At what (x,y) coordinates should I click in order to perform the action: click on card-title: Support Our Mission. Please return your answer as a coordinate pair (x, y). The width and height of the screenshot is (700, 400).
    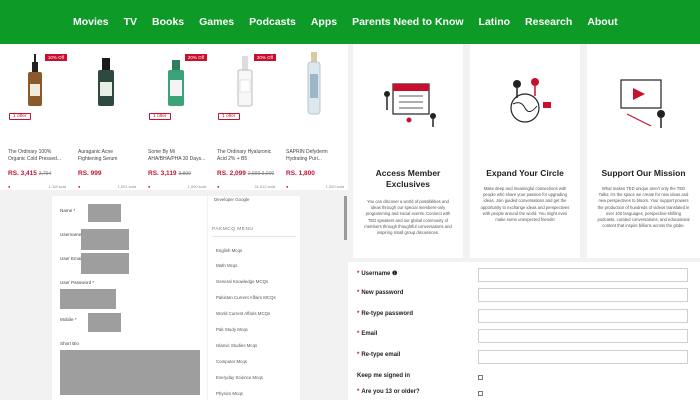
    Looking at the image, I should click on (643, 173).